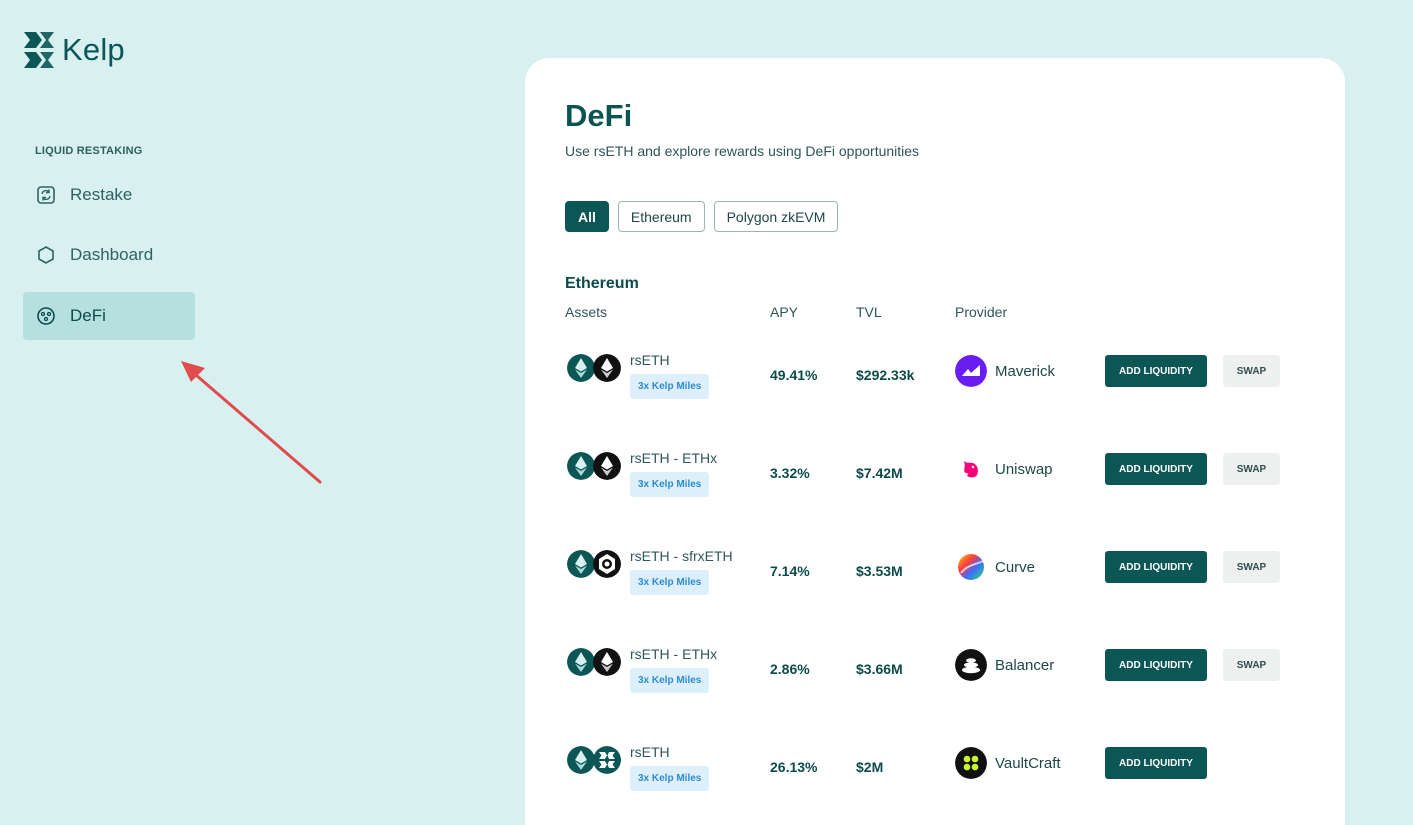 The image size is (1413, 825). What do you see at coordinates (1015, 567) in the screenshot?
I see `provider-name: Curve` at bounding box center [1015, 567].